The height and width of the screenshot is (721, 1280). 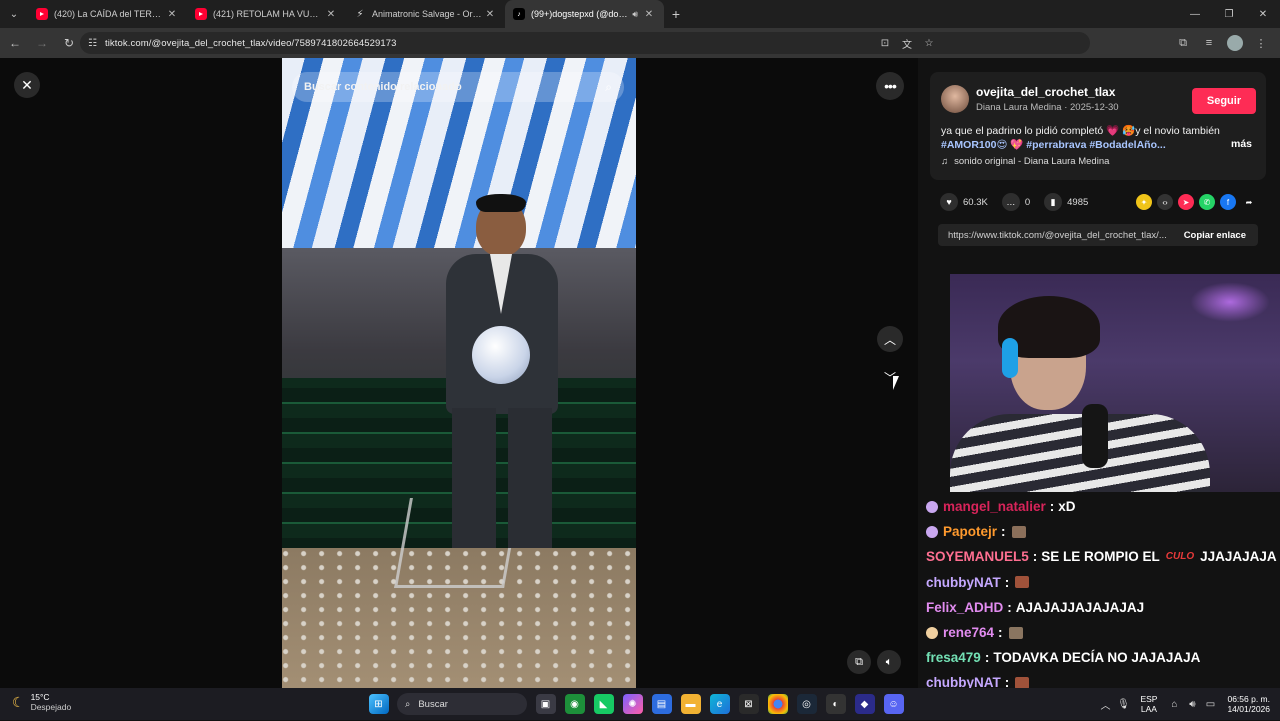 What do you see at coordinates (835, 704) in the screenshot?
I see `obs-icon: ◐` at bounding box center [835, 704].